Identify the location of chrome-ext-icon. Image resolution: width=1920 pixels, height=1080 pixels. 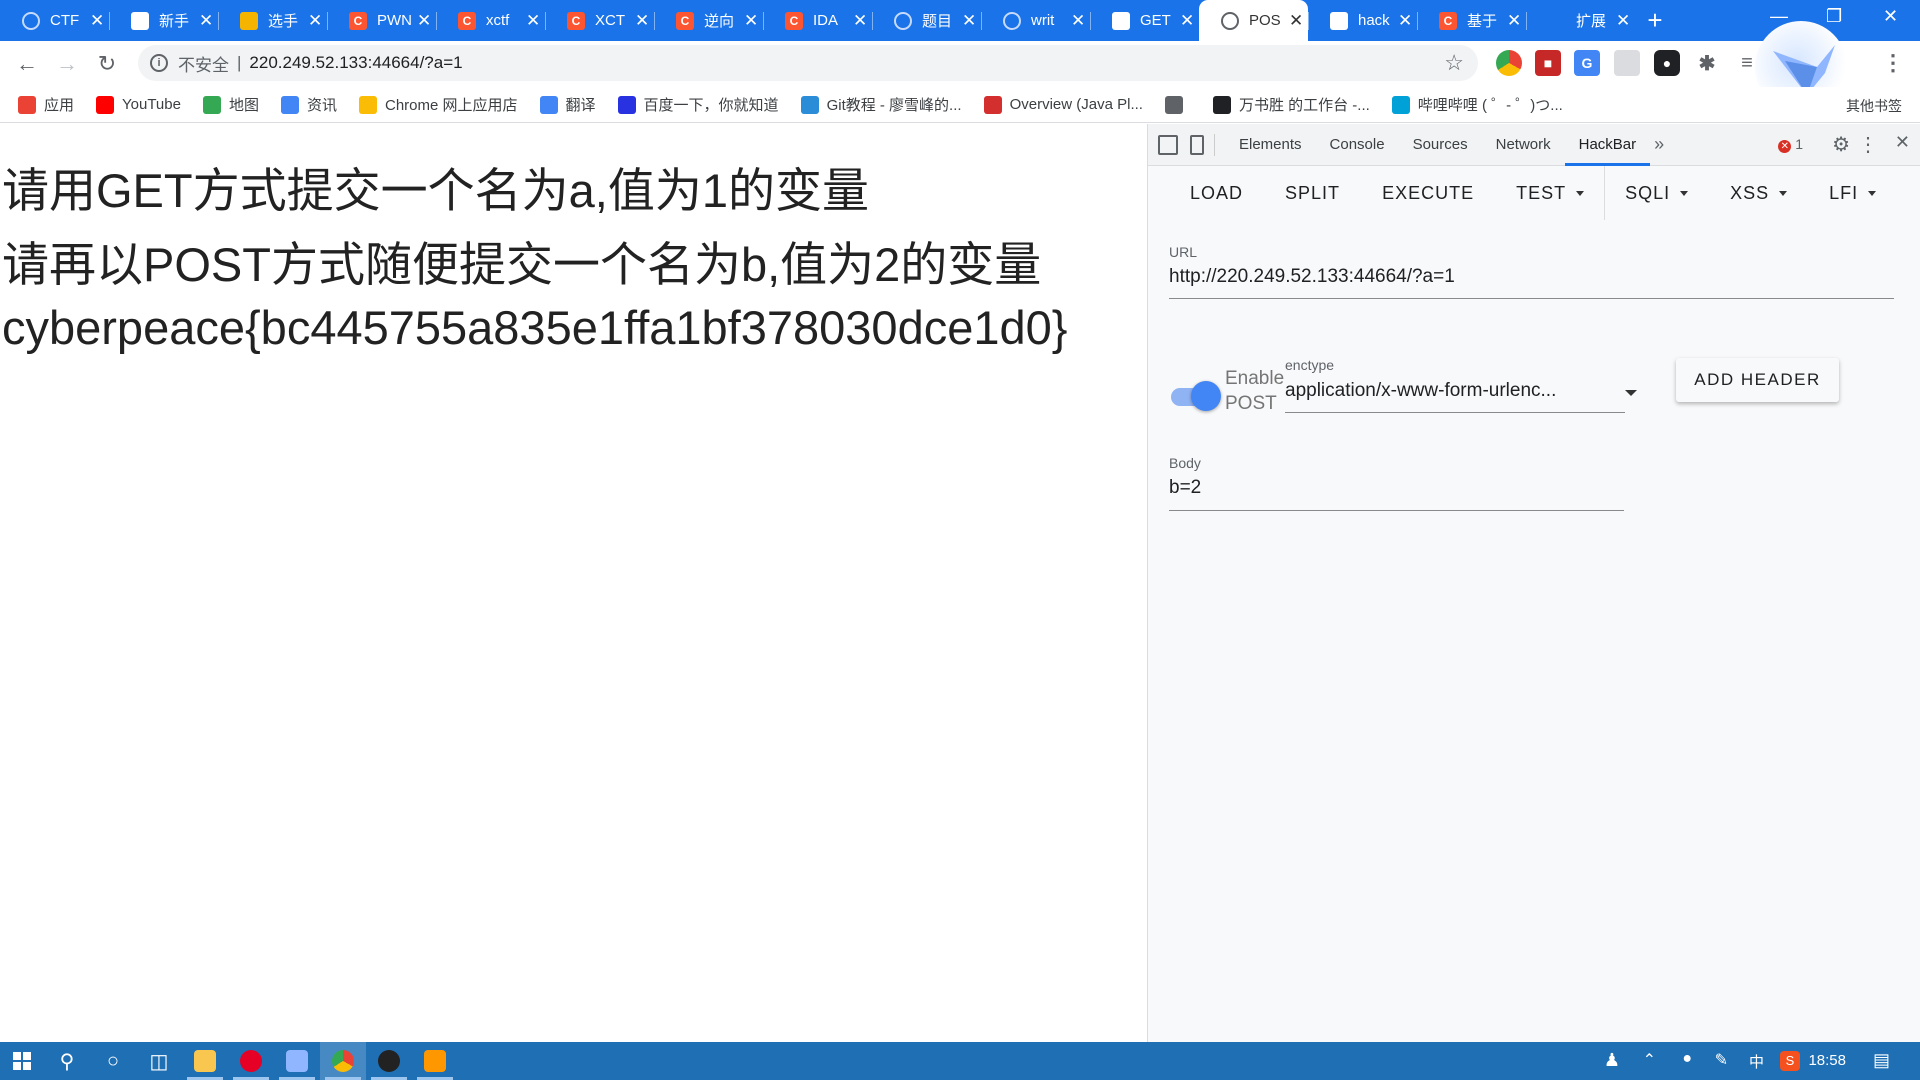
(1509, 63).